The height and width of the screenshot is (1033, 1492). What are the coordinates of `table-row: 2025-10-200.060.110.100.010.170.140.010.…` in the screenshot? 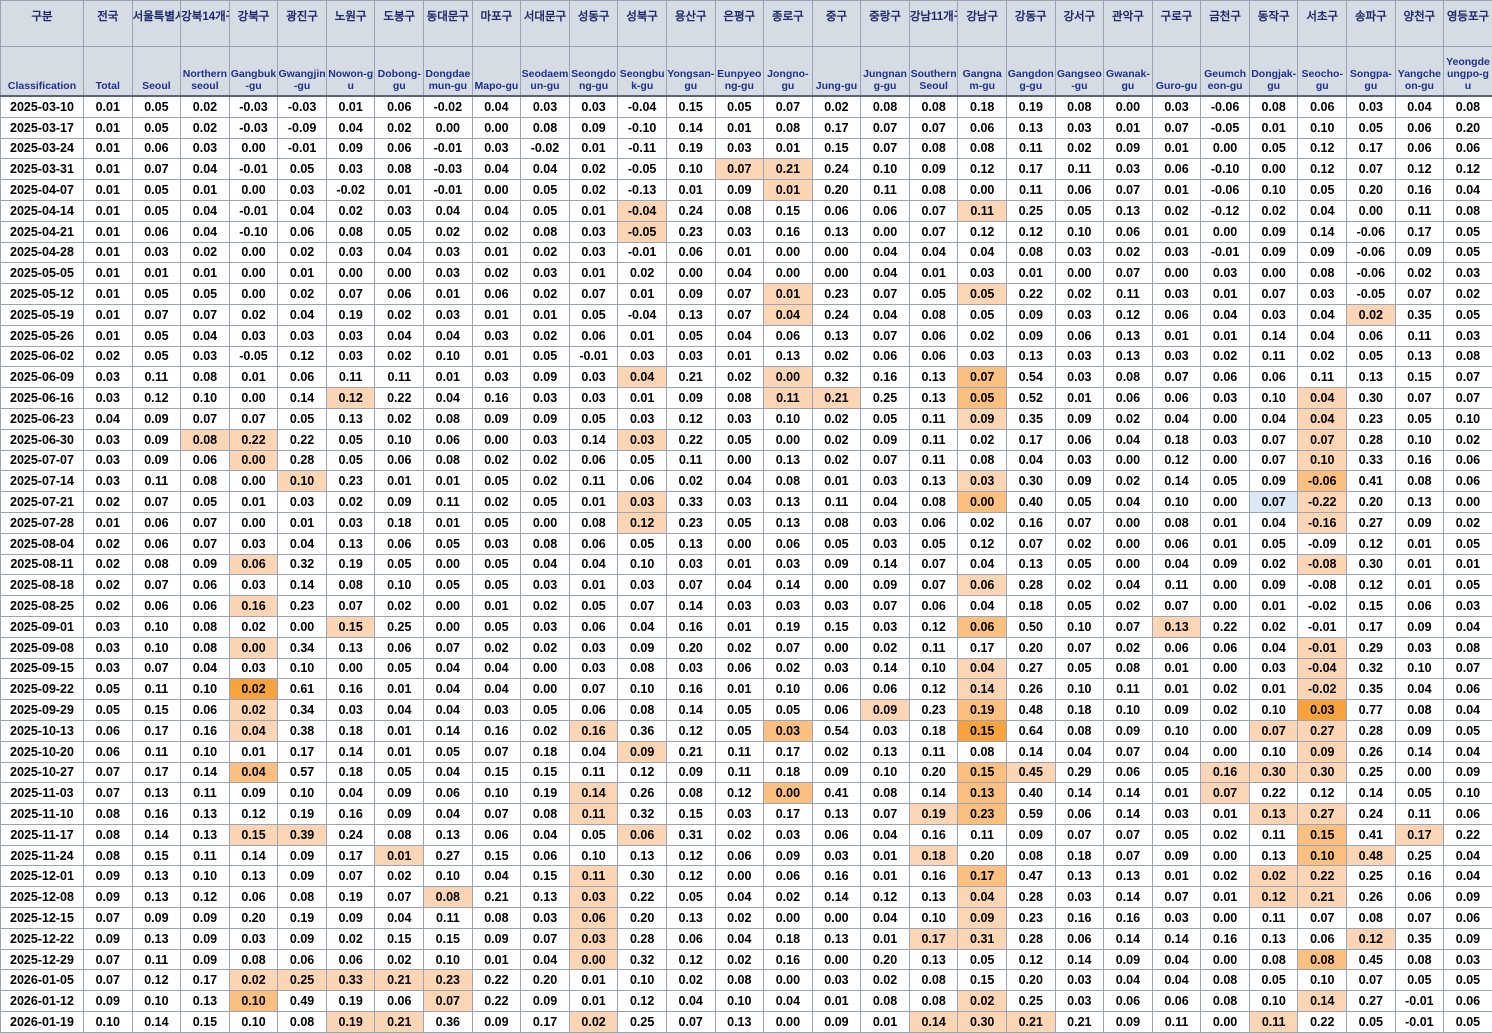 It's located at (746, 751).